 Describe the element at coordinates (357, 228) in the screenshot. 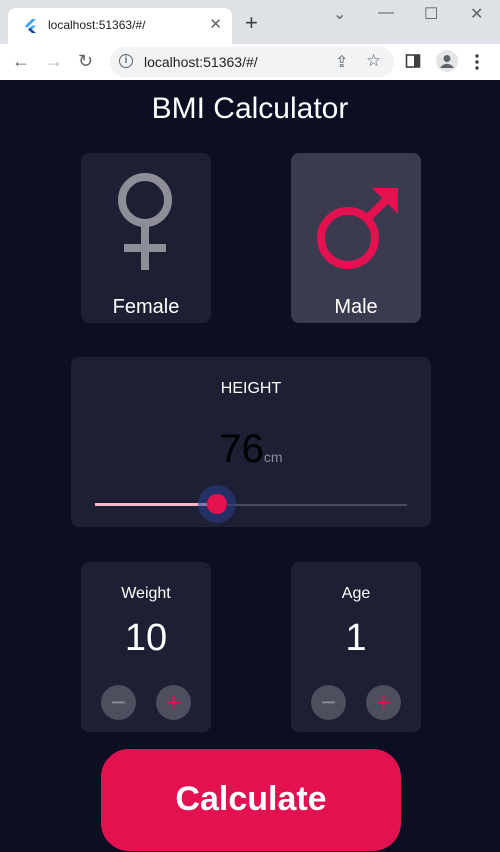

I see `male-symbol-icon` at that location.